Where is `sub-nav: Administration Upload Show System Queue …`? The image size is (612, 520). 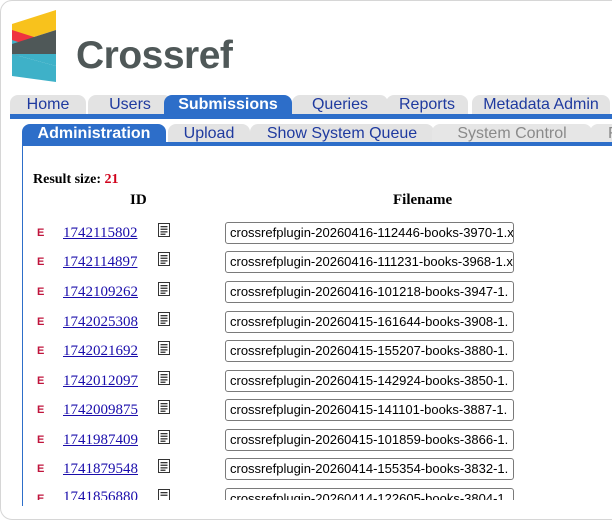 sub-nav: Administration Upload Show System Queue … is located at coordinates (317, 134).